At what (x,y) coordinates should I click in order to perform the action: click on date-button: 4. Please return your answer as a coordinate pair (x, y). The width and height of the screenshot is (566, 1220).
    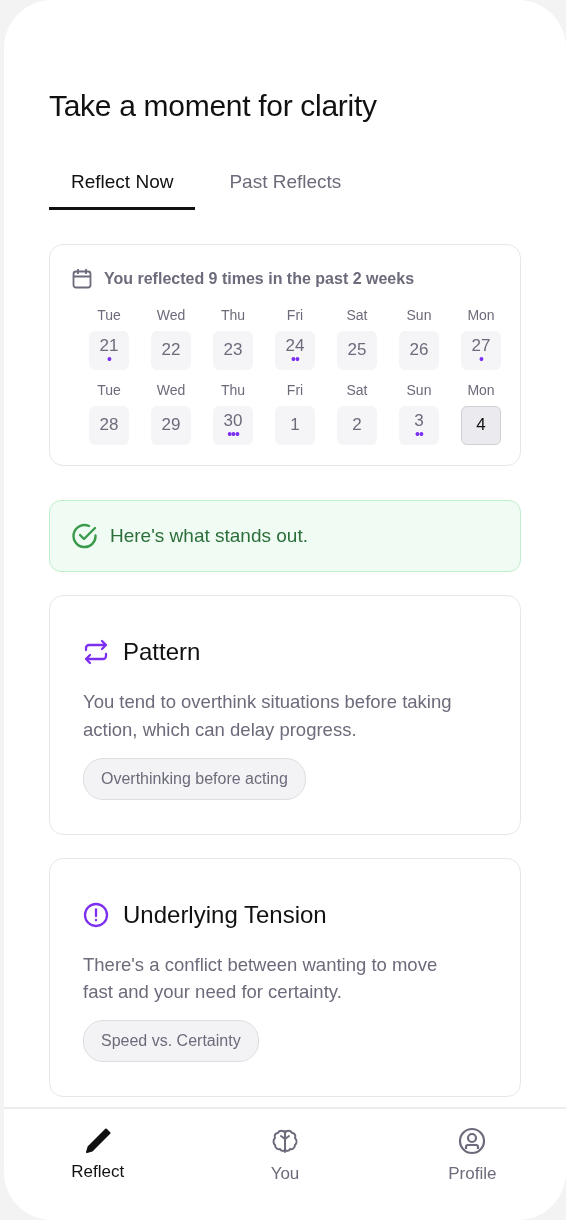
    Looking at the image, I should click on (481, 425).